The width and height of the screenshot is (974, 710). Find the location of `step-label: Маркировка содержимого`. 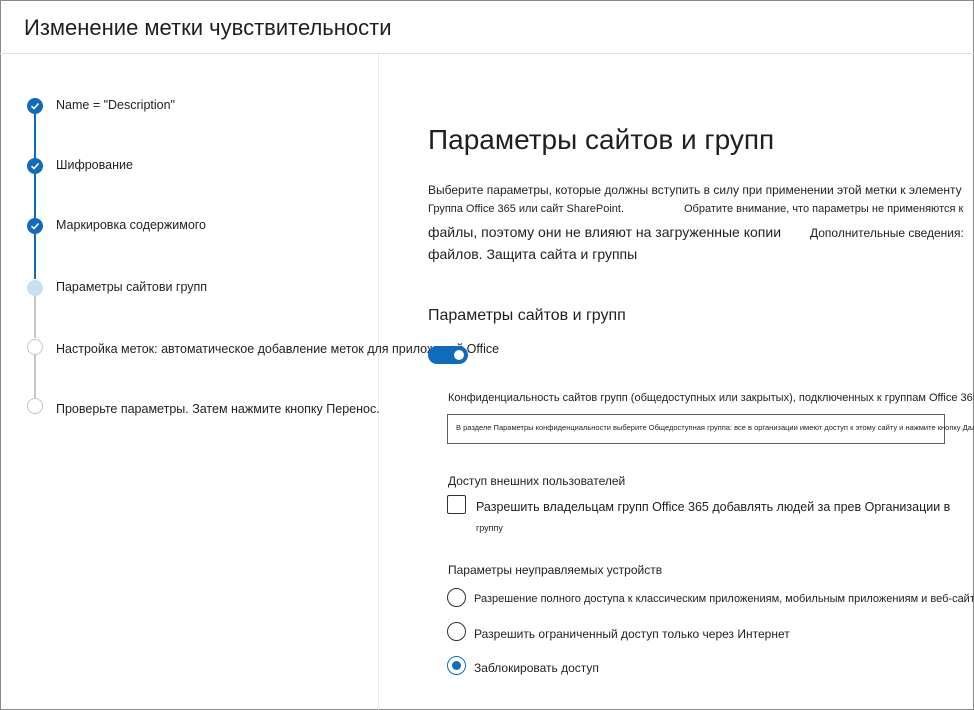

step-label: Маркировка содержимого is located at coordinates (131, 225).